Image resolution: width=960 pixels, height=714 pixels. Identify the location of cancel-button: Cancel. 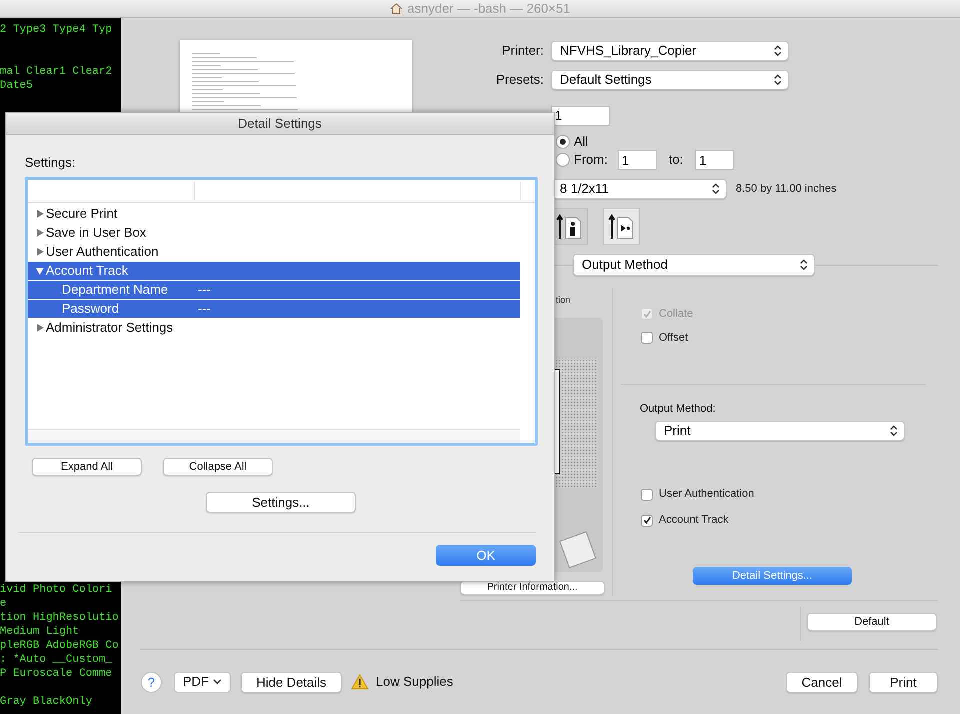
(822, 682).